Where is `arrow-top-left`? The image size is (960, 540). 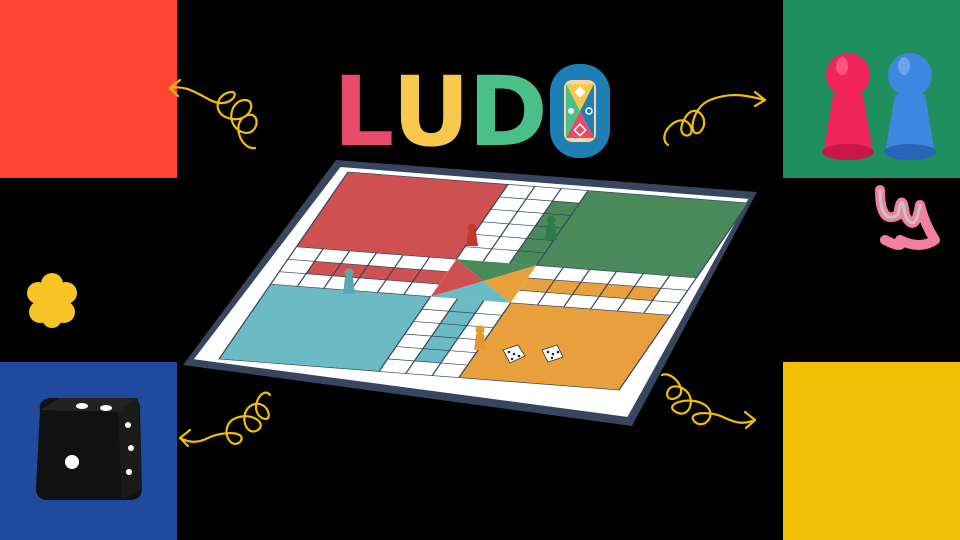 arrow-top-left is located at coordinates (213, 118).